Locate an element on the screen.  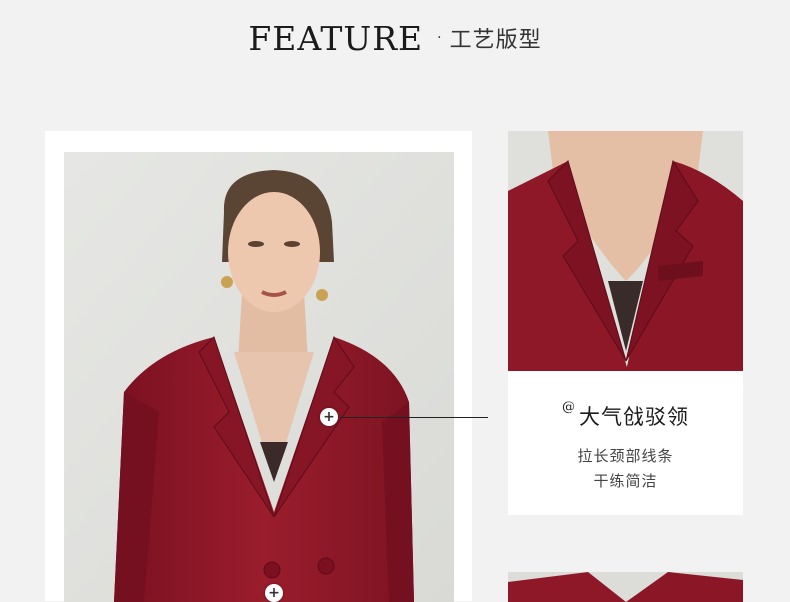
feature-title-en: FEATURE is located at coordinates (336, 38).